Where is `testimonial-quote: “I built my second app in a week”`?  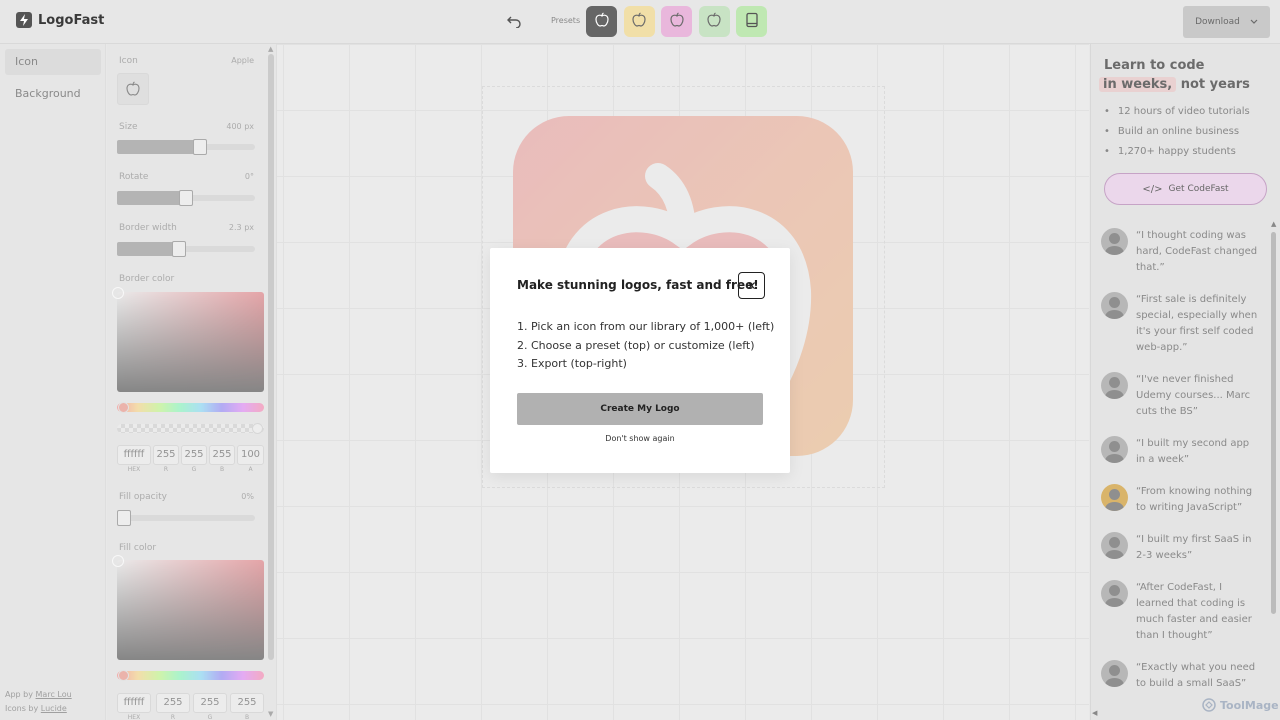 testimonial-quote: “I built my second app in a week” is located at coordinates (1193, 451).